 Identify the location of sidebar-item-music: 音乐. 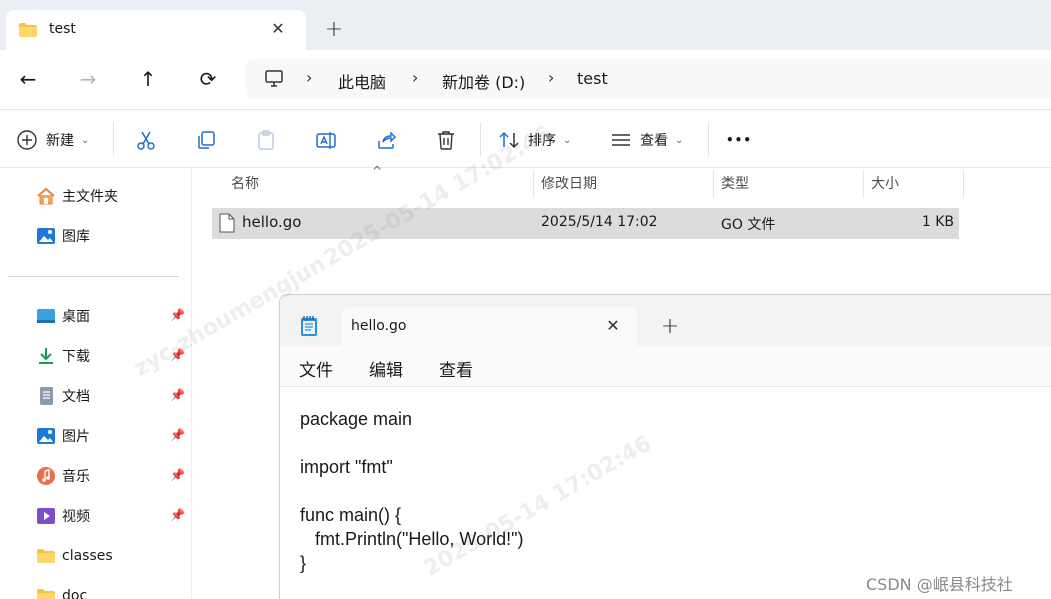
(63, 476).